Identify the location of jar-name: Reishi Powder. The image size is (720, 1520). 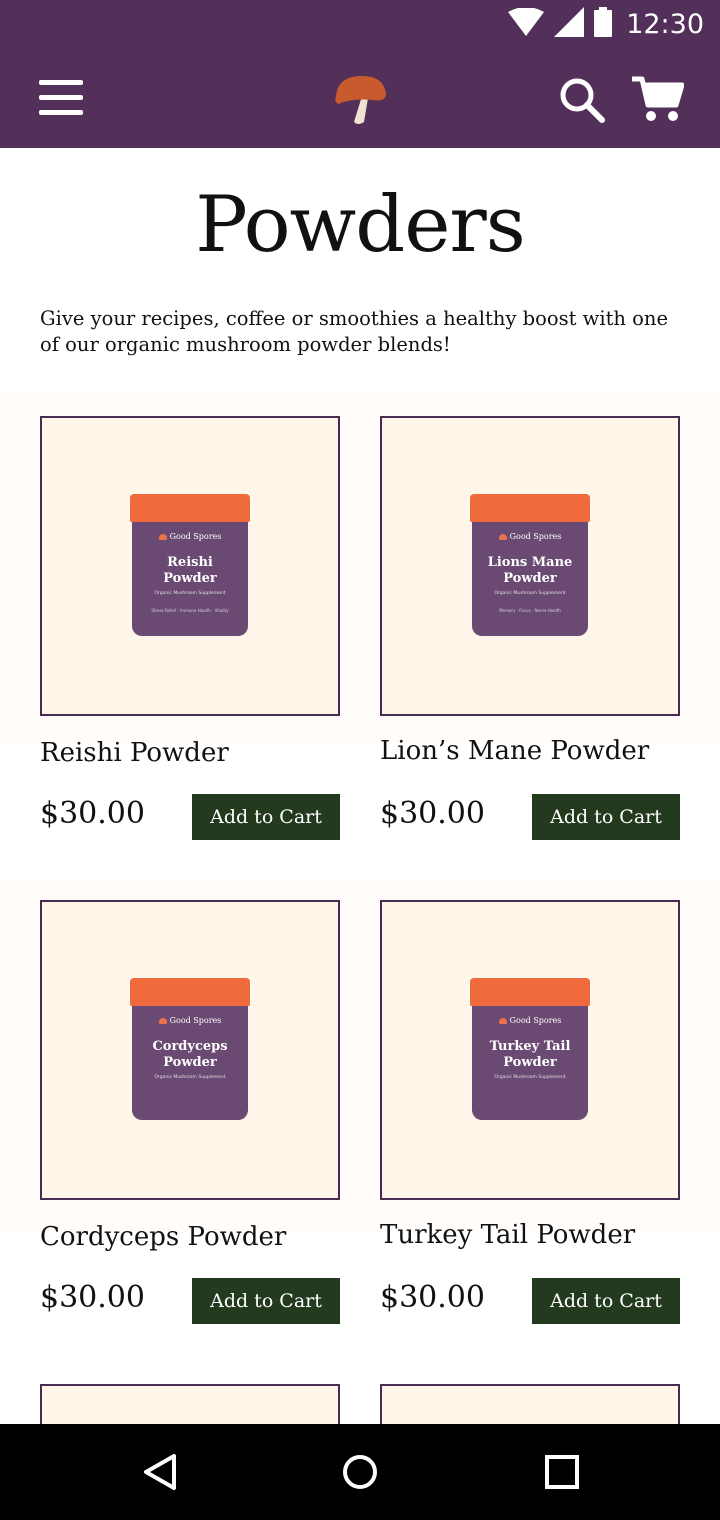
(190, 570).